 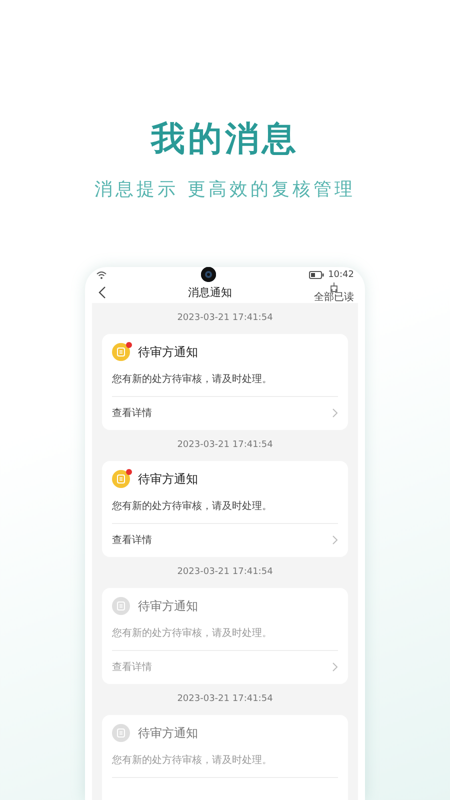 I want to click on battery-icon, so click(x=316, y=274).